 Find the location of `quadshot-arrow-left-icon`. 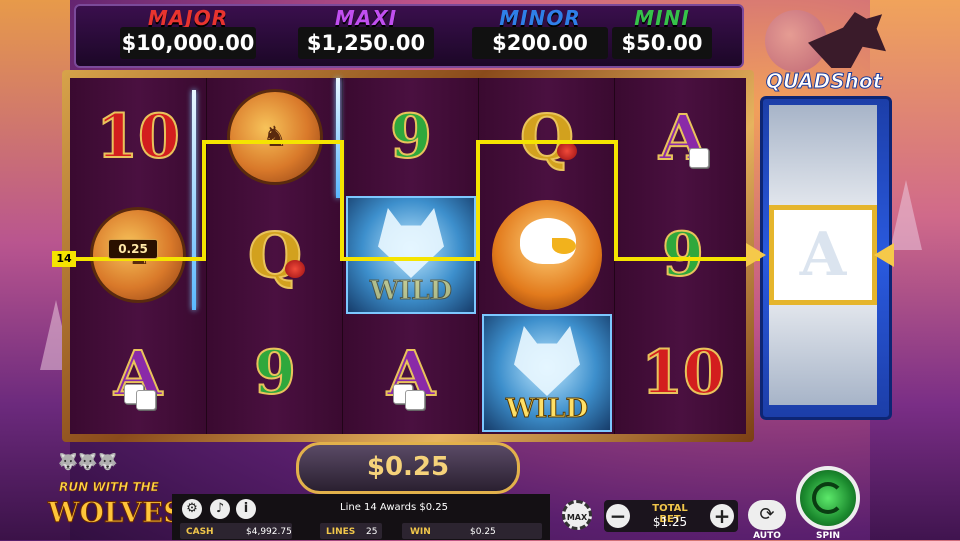

quadshot-arrow-left-icon is located at coordinates (756, 255).